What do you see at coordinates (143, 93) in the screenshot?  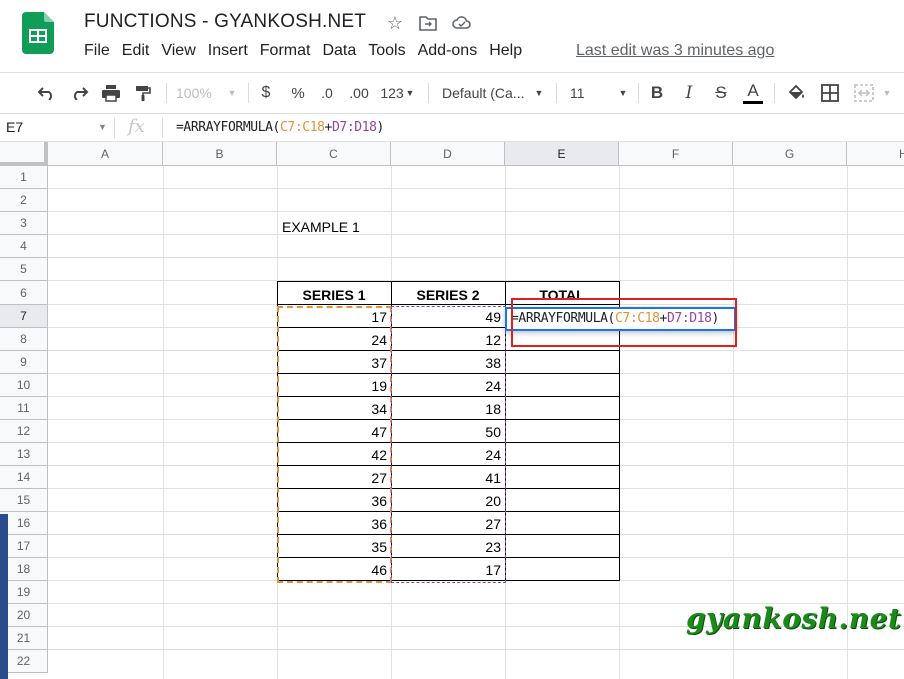 I see `paint-format-icon` at bounding box center [143, 93].